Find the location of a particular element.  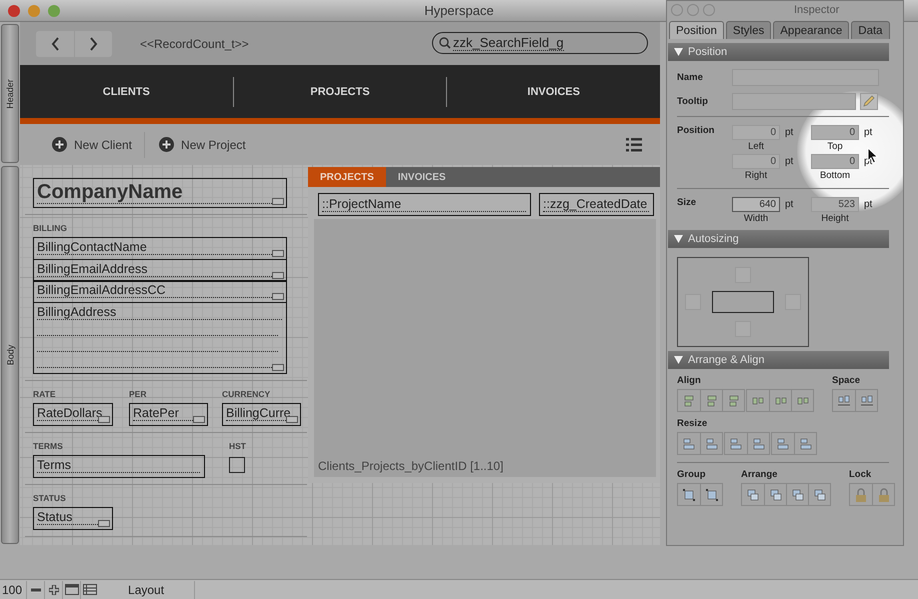

field-label: STATUS is located at coordinates (50, 497).